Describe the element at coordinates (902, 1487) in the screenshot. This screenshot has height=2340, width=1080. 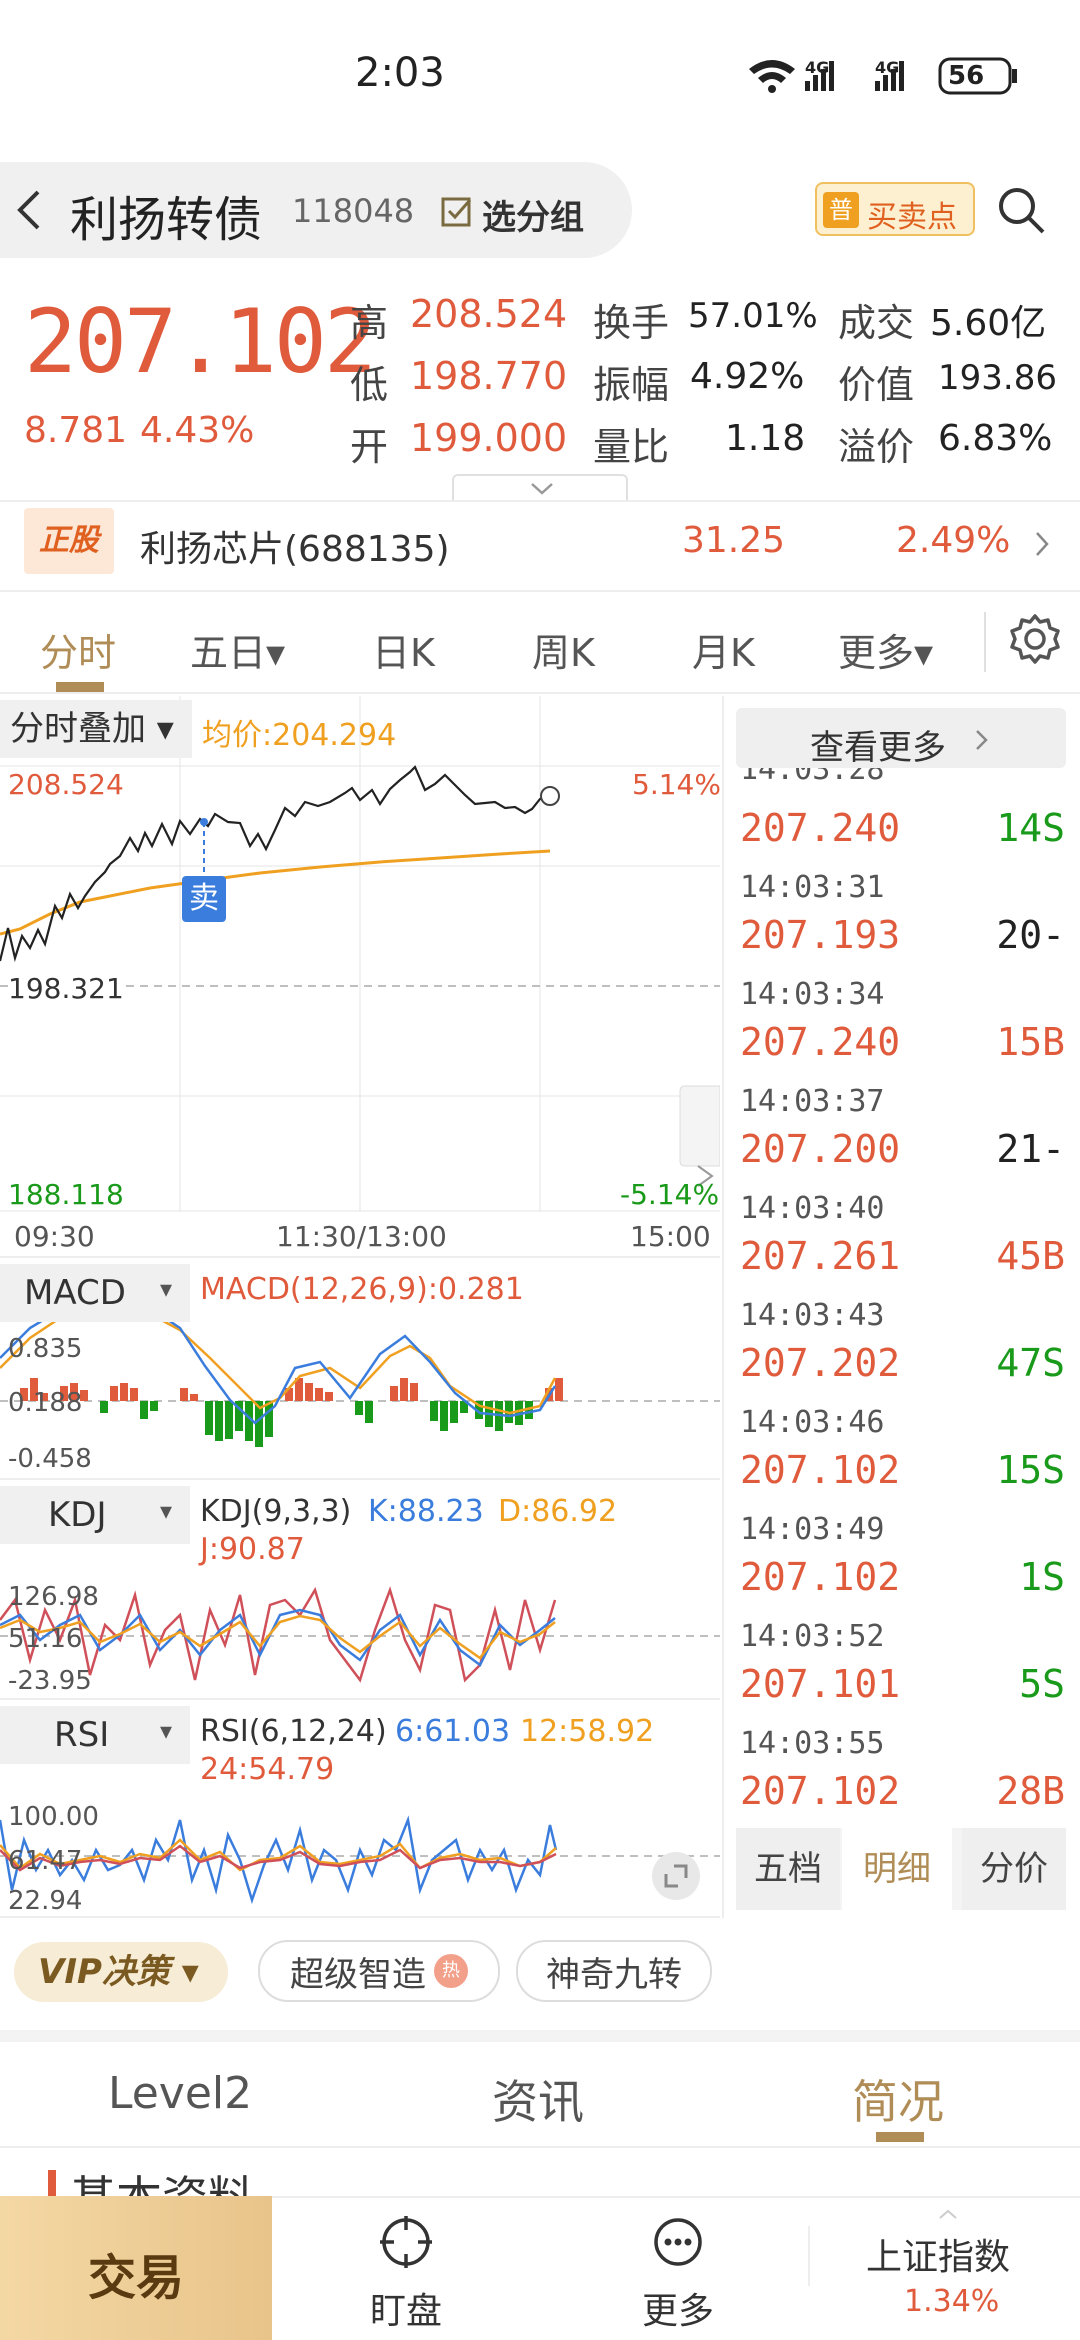
I see `trade-row: 207.102 15S 14:03:49` at that location.